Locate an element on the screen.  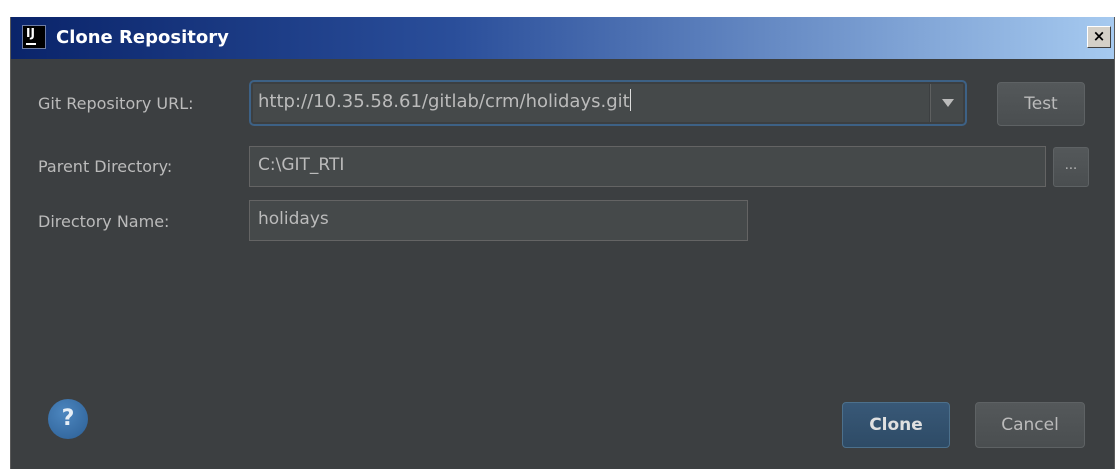
url-label: Git Repository URL: is located at coordinates (116, 104).